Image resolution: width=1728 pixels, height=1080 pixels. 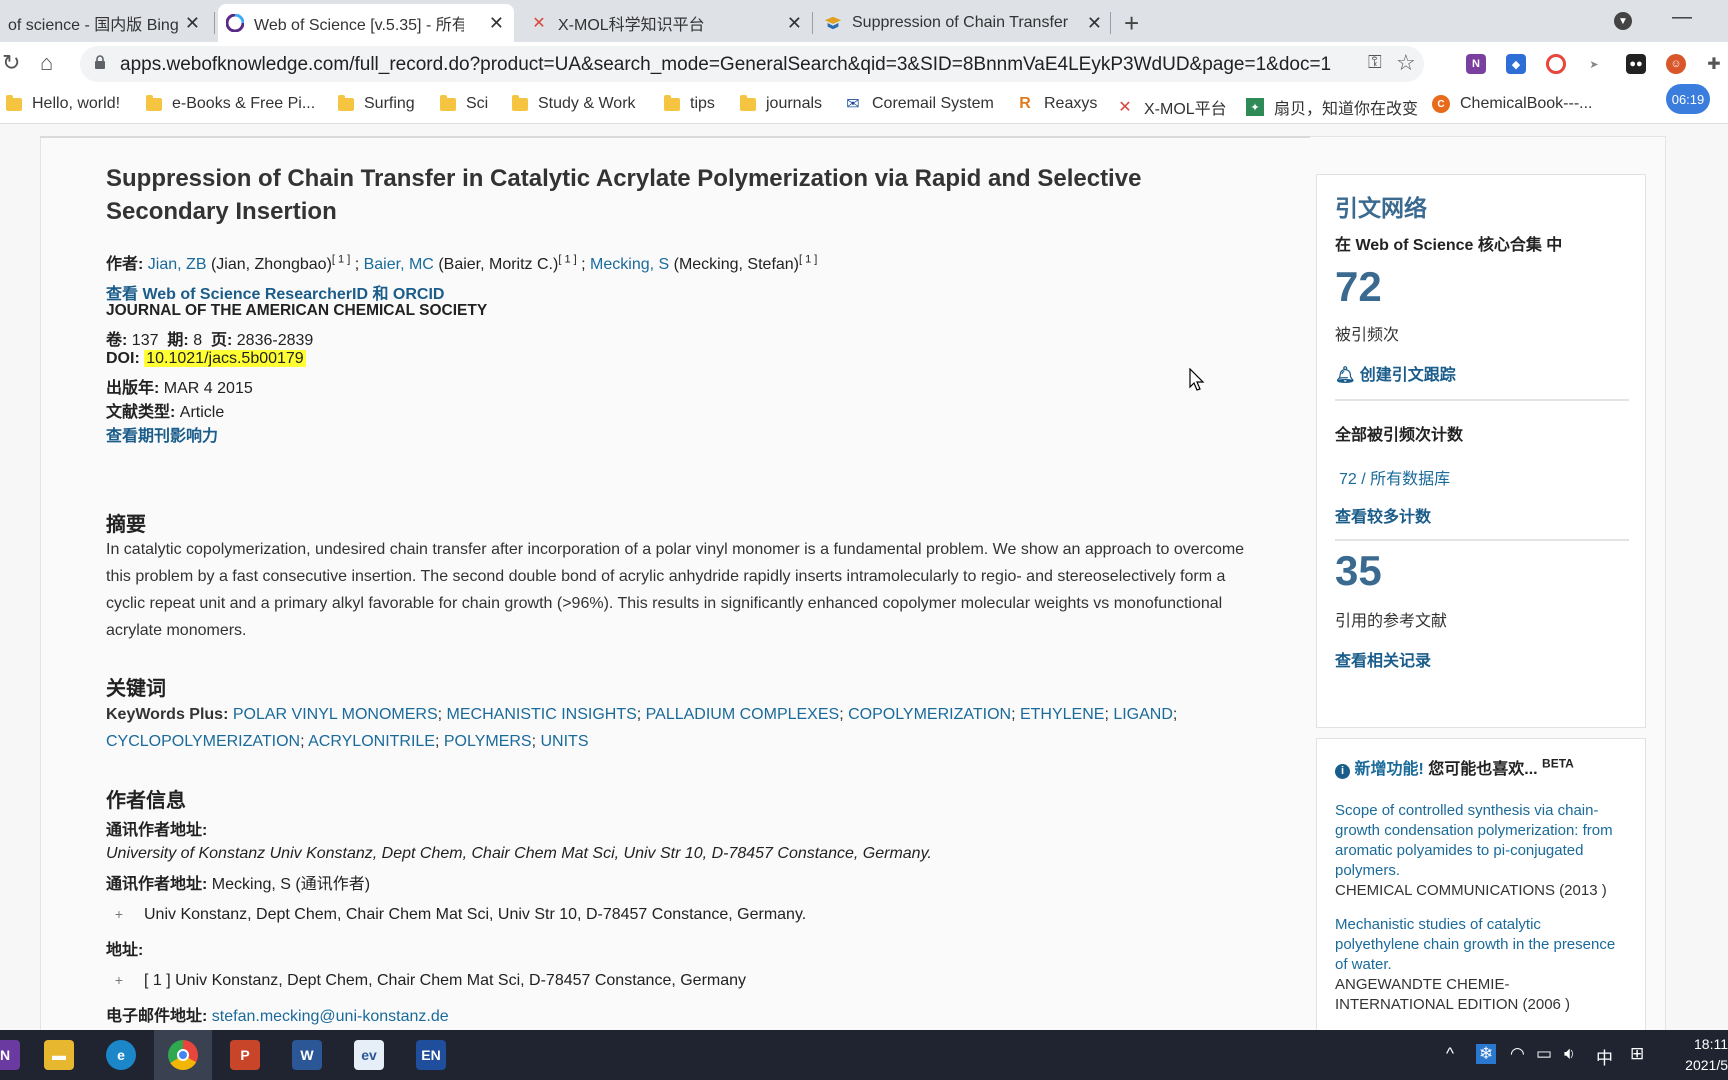 I want to click on keyword-link: COPOLYMERIZATION, so click(x=929, y=714).